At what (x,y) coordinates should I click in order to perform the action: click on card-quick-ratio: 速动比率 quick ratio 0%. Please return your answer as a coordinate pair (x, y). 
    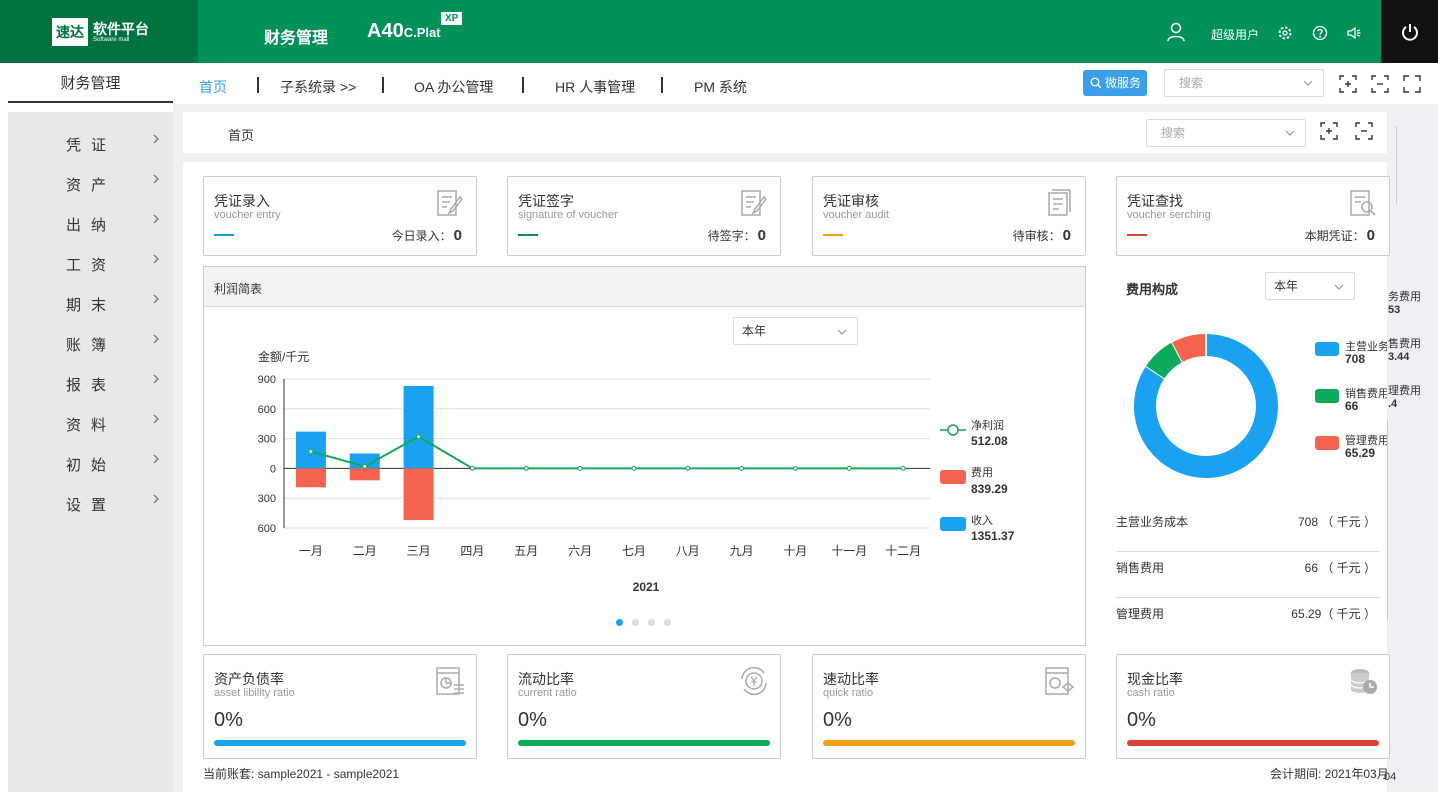
    Looking at the image, I should click on (949, 706).